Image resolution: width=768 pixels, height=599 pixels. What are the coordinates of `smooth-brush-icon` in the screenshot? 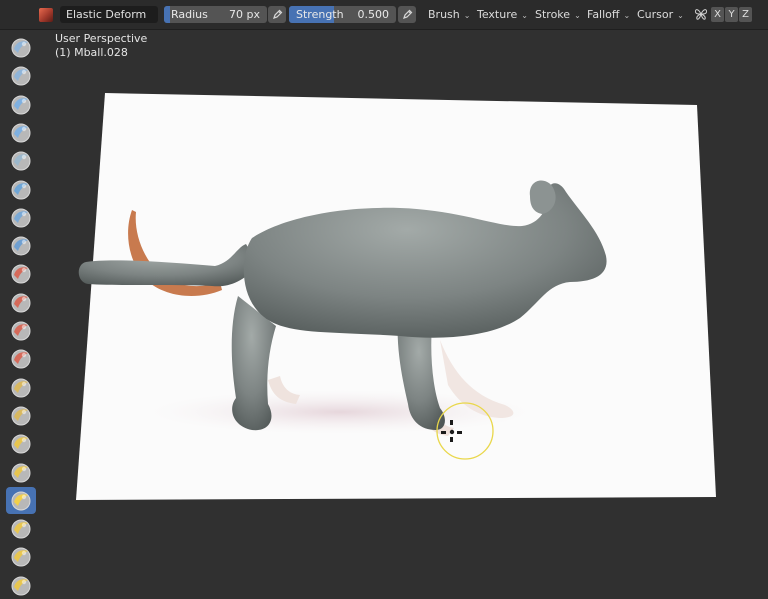 It's located at (21, 303).